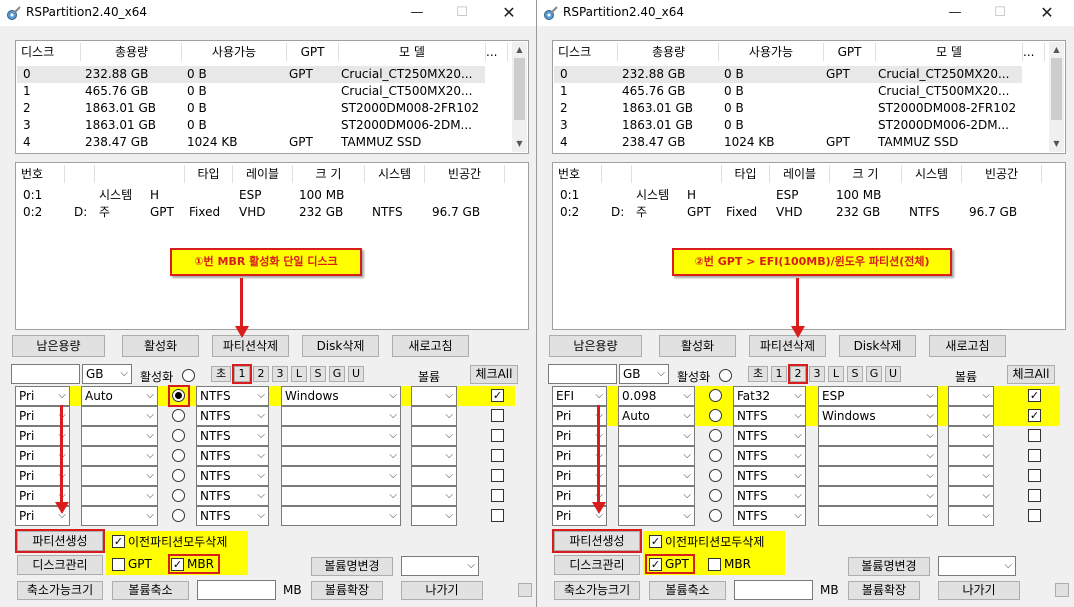 The width and height of the screenshot is (1074, 607). What do you see at coordinates (107, 374) in the screenshot?
I see `size-unit-select: GB ⌵` at bounding box center [107, 374].